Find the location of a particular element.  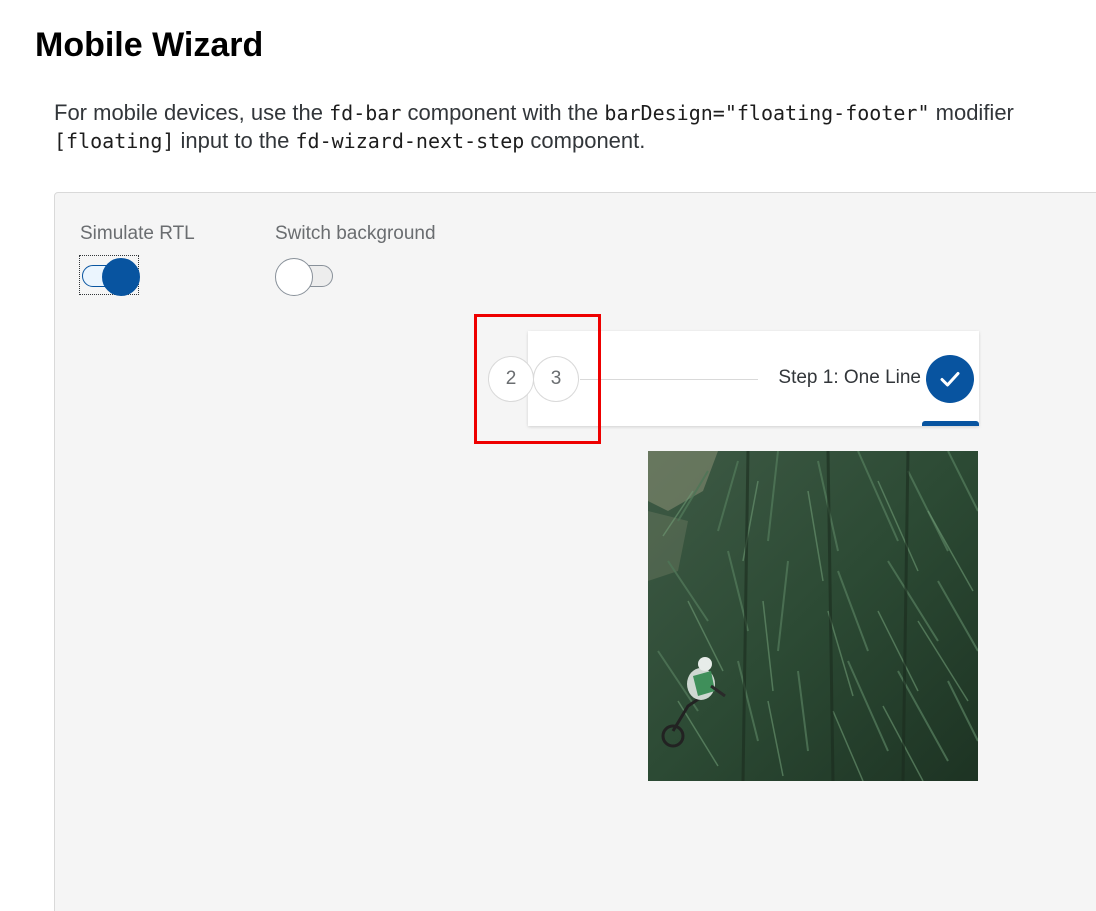

simulate-rtl-switch is located at coordinates (109, 275).